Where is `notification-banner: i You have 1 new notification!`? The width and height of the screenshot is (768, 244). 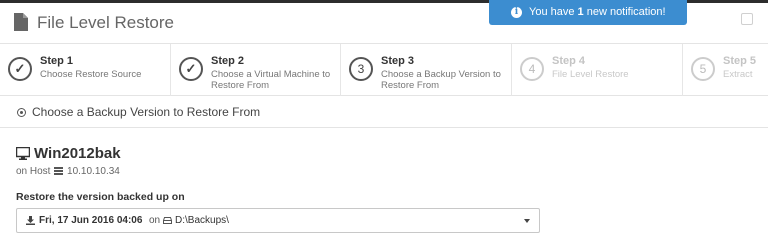 notification-banner: i You have 1 new notification! is located at coordinates (588, 12).